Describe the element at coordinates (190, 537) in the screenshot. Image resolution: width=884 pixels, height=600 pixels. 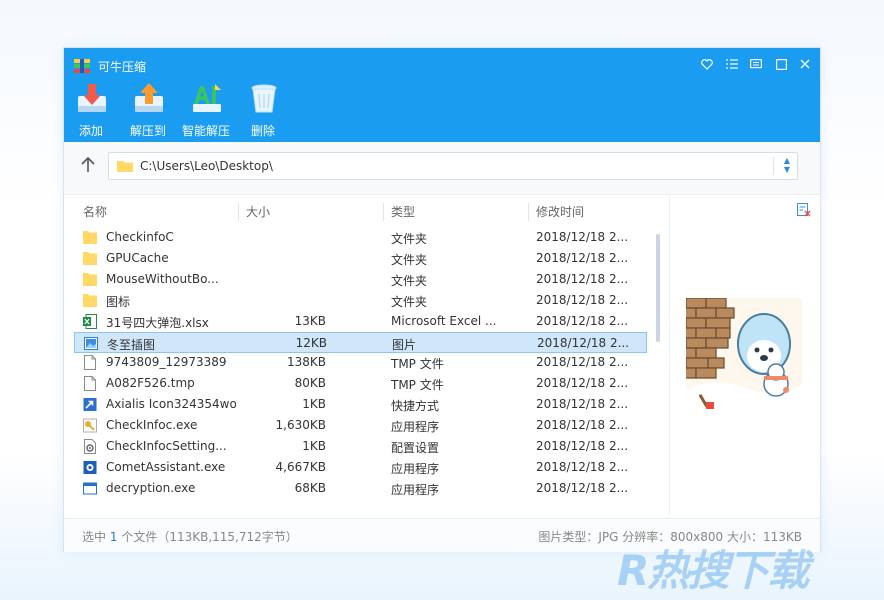
I see `selection-status: 选中 1 个文件（113KB,115,712字节）` at that location.